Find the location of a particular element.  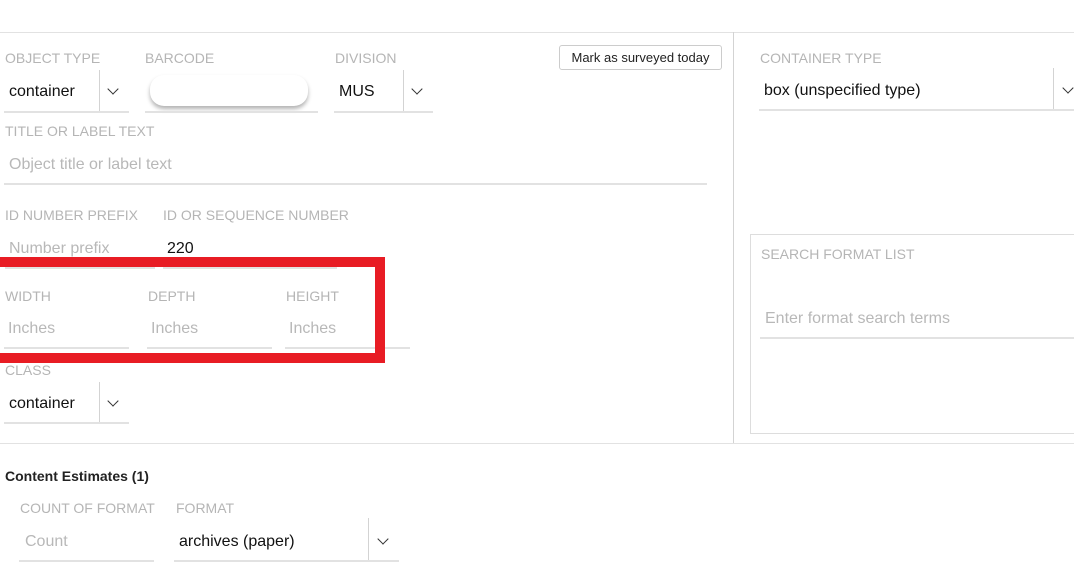

content-estimates-heading: Content Estimates (1) is located at coordinates (77, 476).